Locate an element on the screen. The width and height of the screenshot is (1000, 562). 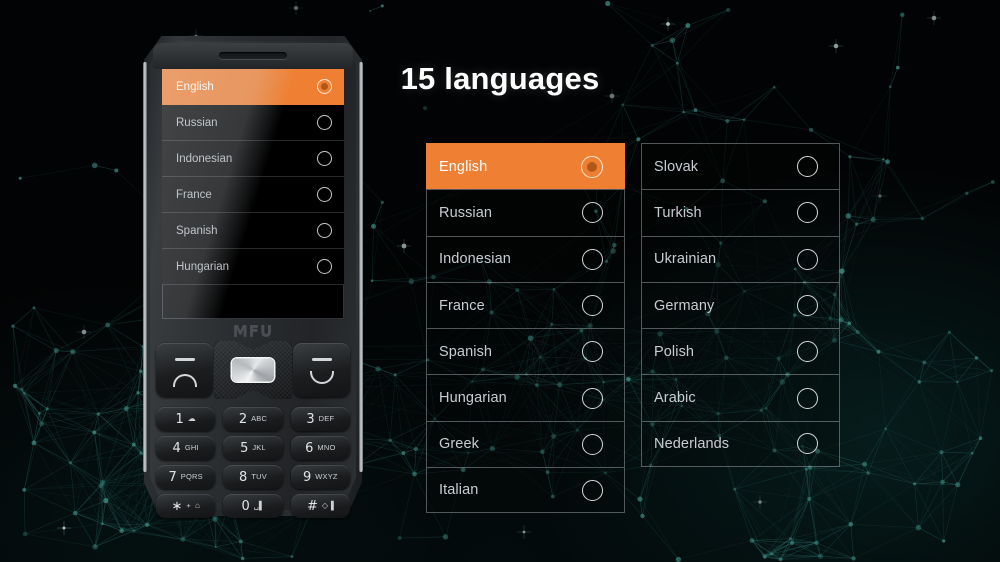
keypad-key: 9 WXYZ is located at coordinates (320, 477).